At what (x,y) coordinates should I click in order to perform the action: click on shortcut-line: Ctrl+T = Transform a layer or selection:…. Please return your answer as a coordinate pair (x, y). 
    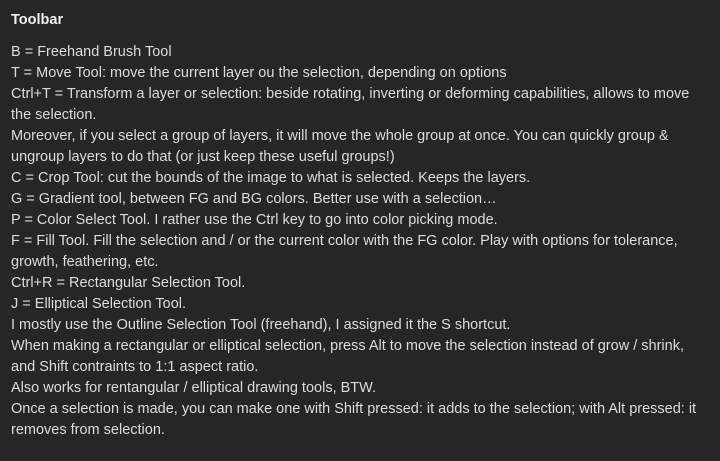
    Looking at the image, I should click on (350, 104).